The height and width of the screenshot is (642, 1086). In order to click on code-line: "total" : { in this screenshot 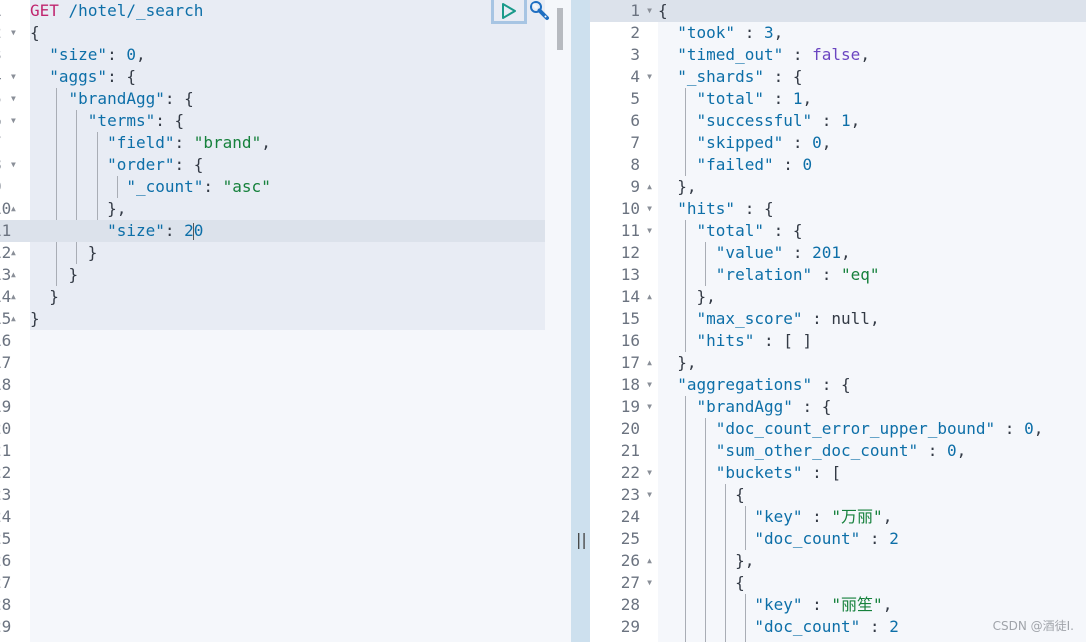, I will do `click(749, 230)`.